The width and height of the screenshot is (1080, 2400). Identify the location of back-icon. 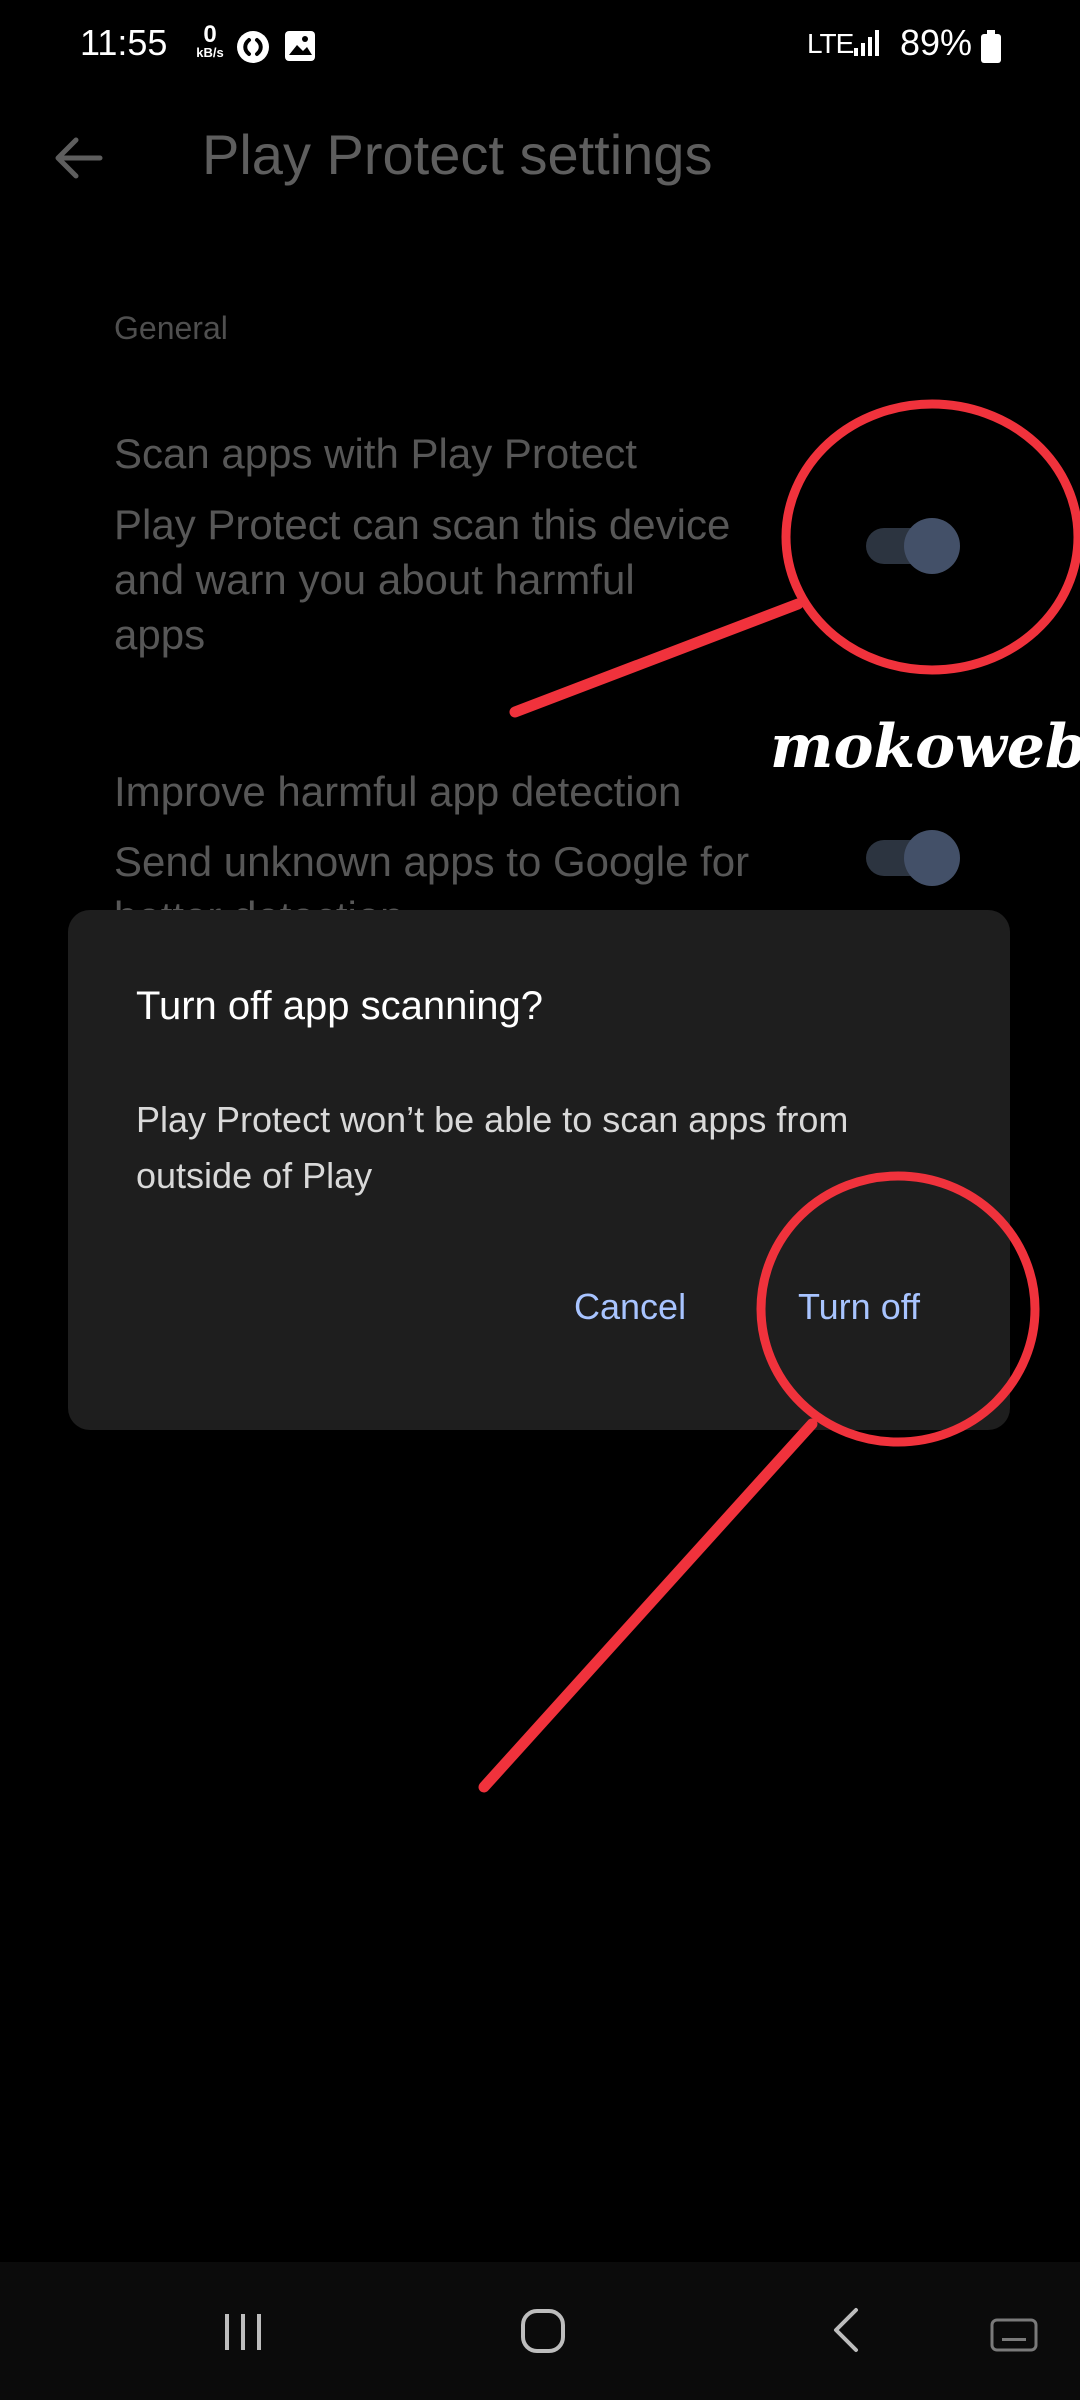
(846, 2330).